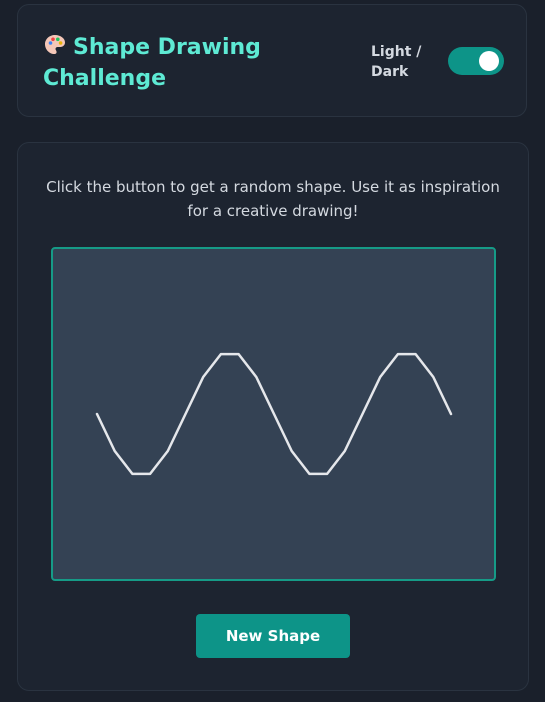 The height and width of the screenshot is (702, 545). I want to click on theme-toggle-label: Light / Dark, so click(396, 62).